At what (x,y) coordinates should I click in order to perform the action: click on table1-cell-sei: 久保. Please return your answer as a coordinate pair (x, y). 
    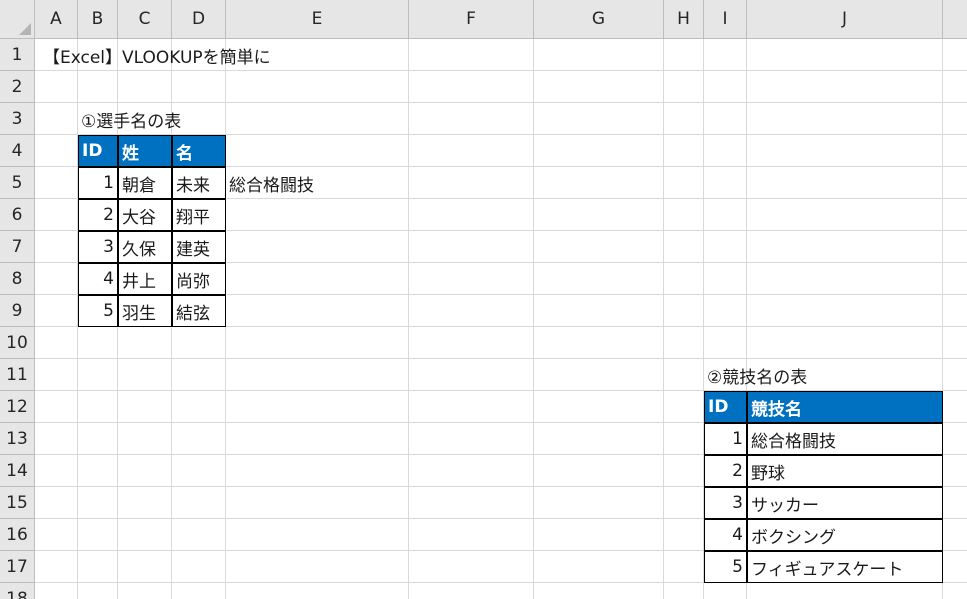
    Looking at the image, I should click on (145, 247).